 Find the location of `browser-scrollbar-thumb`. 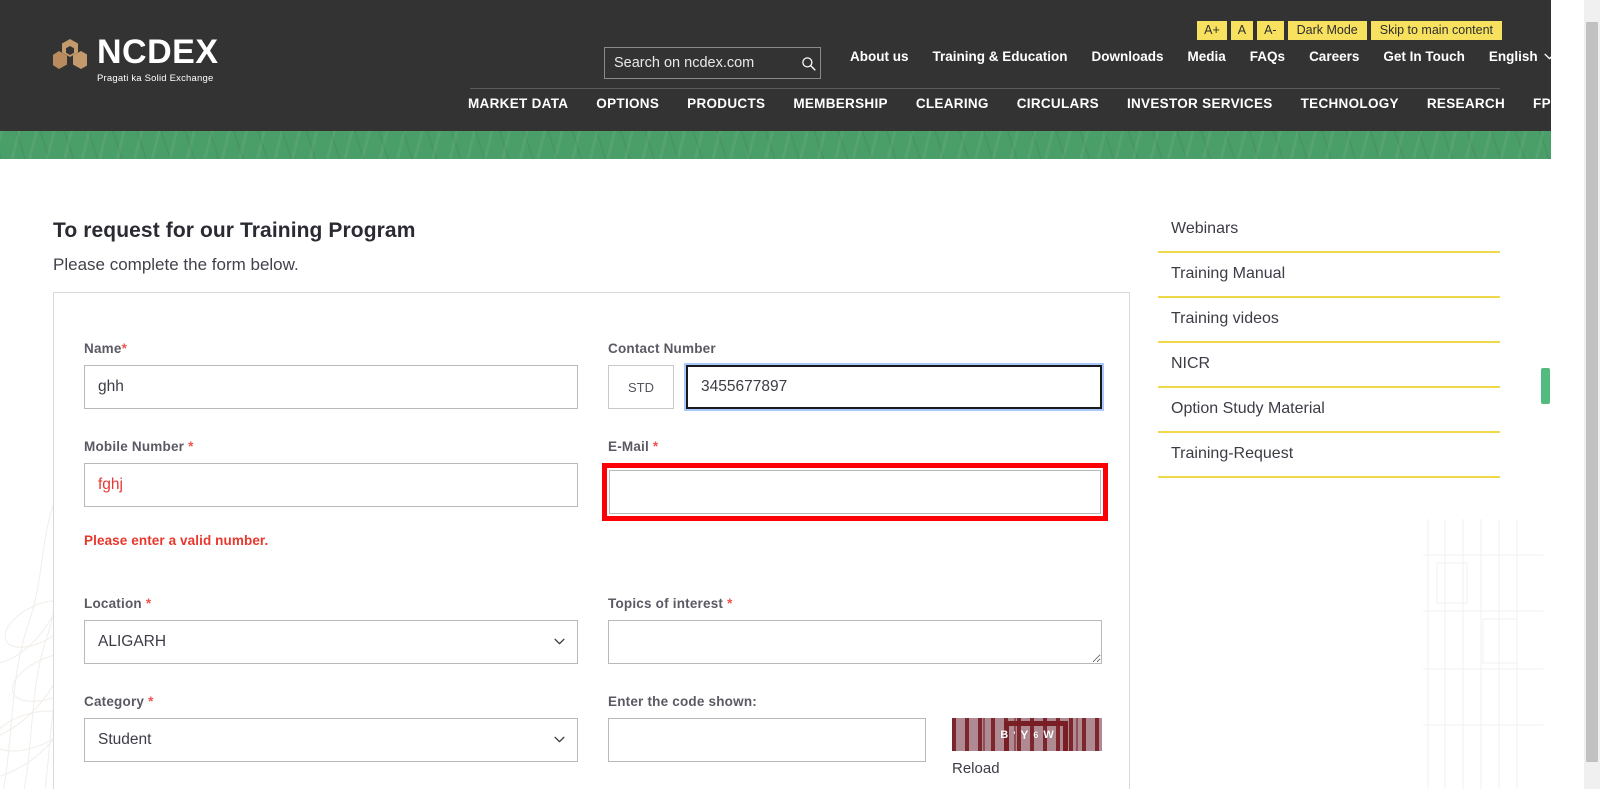

browser-scrollbar-thumb is located at coordinates (1592, 392).